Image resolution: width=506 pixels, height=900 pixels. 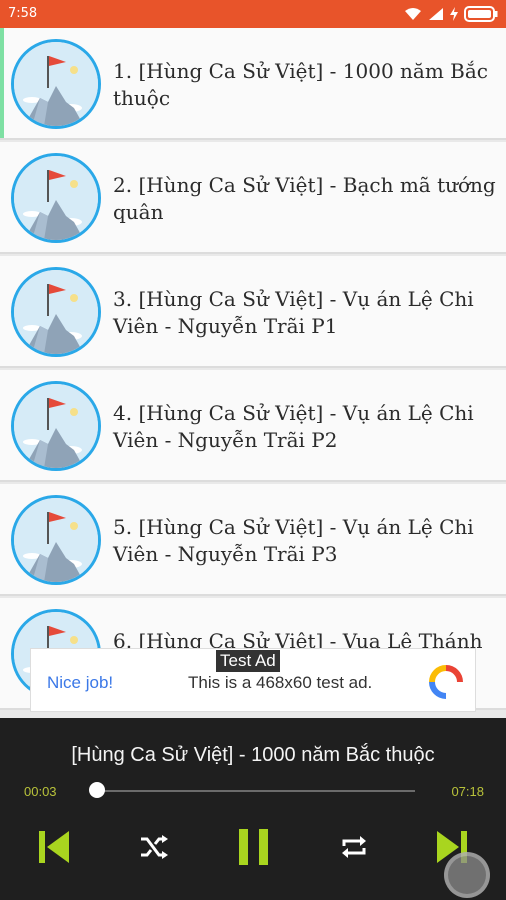 What do you see at coordinates (80, 682) in the screenshot?
I see `ad-nice-text: Nice job!` at bounding box center [80, 682].